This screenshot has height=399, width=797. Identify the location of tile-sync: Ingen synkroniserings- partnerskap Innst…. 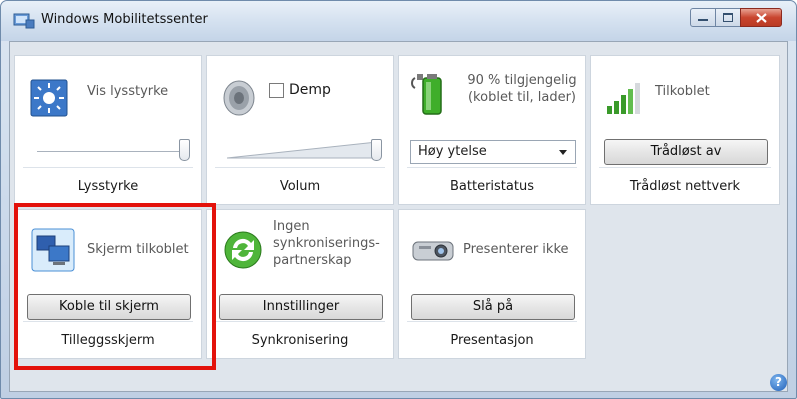
(300, 284).